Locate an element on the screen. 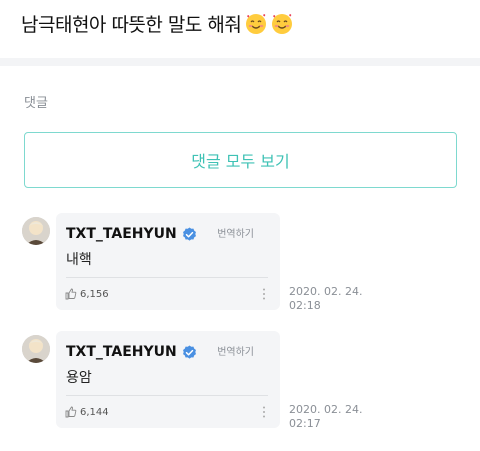 The height and width of the screenshot is (451, 480). like-button: 6,156 is located at coordinates (87, 294).